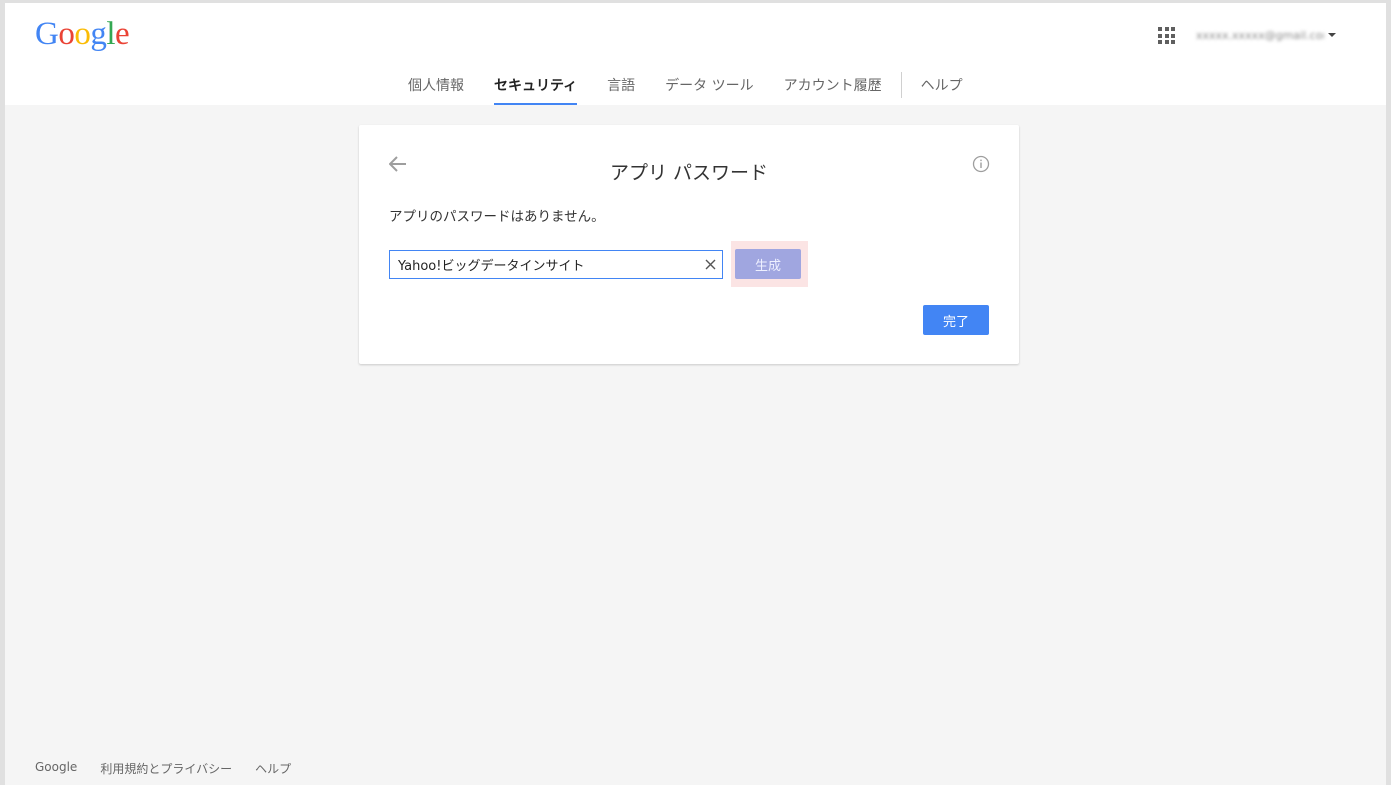 This screenshot has width=1391, height=785. Describe the element at coordinates (1332, 35) in the screenshot. I see `caret-down-icon` at that location.